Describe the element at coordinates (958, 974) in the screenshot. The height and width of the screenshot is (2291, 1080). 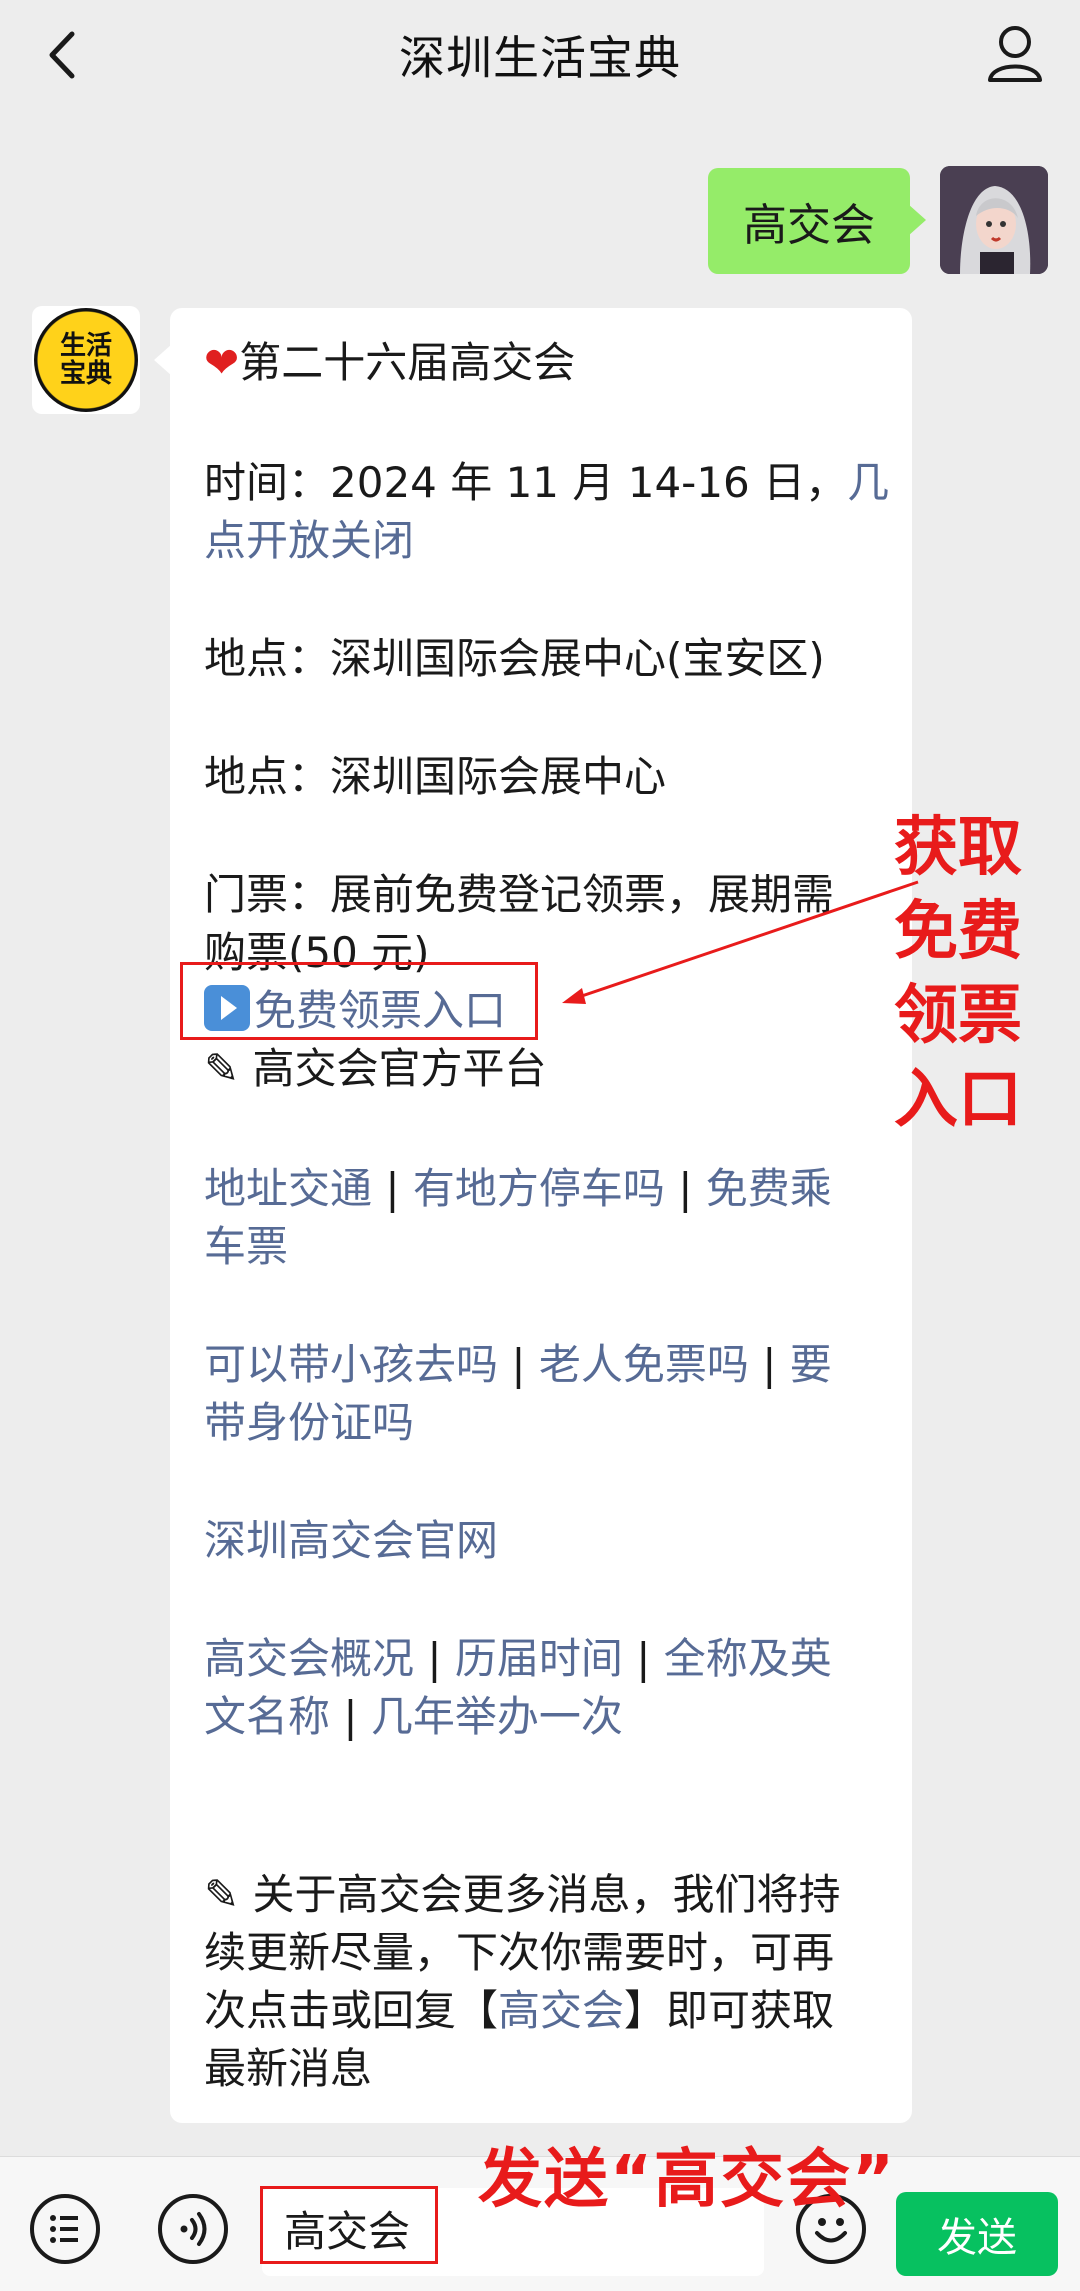
I see `annotation-side-text: 获取 免费 领票 入口` at that location.